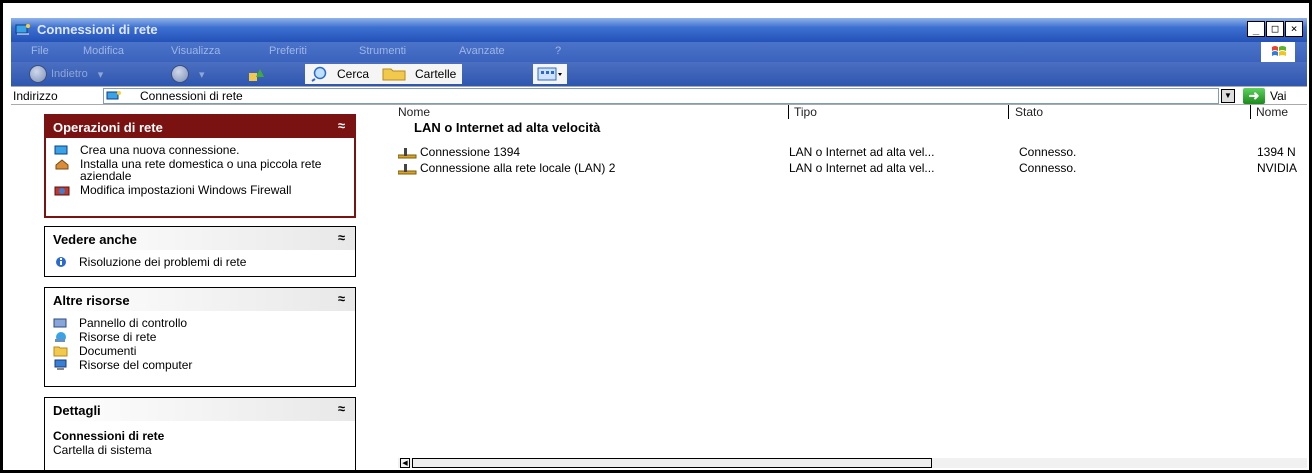 Image resolution: width=1312 pixels, height=473 pixels. Describe the element at coordinates (518, 168) in the screenshot. I see `cell-name: Connessione alla rete locale (LAN) 2` at that location.